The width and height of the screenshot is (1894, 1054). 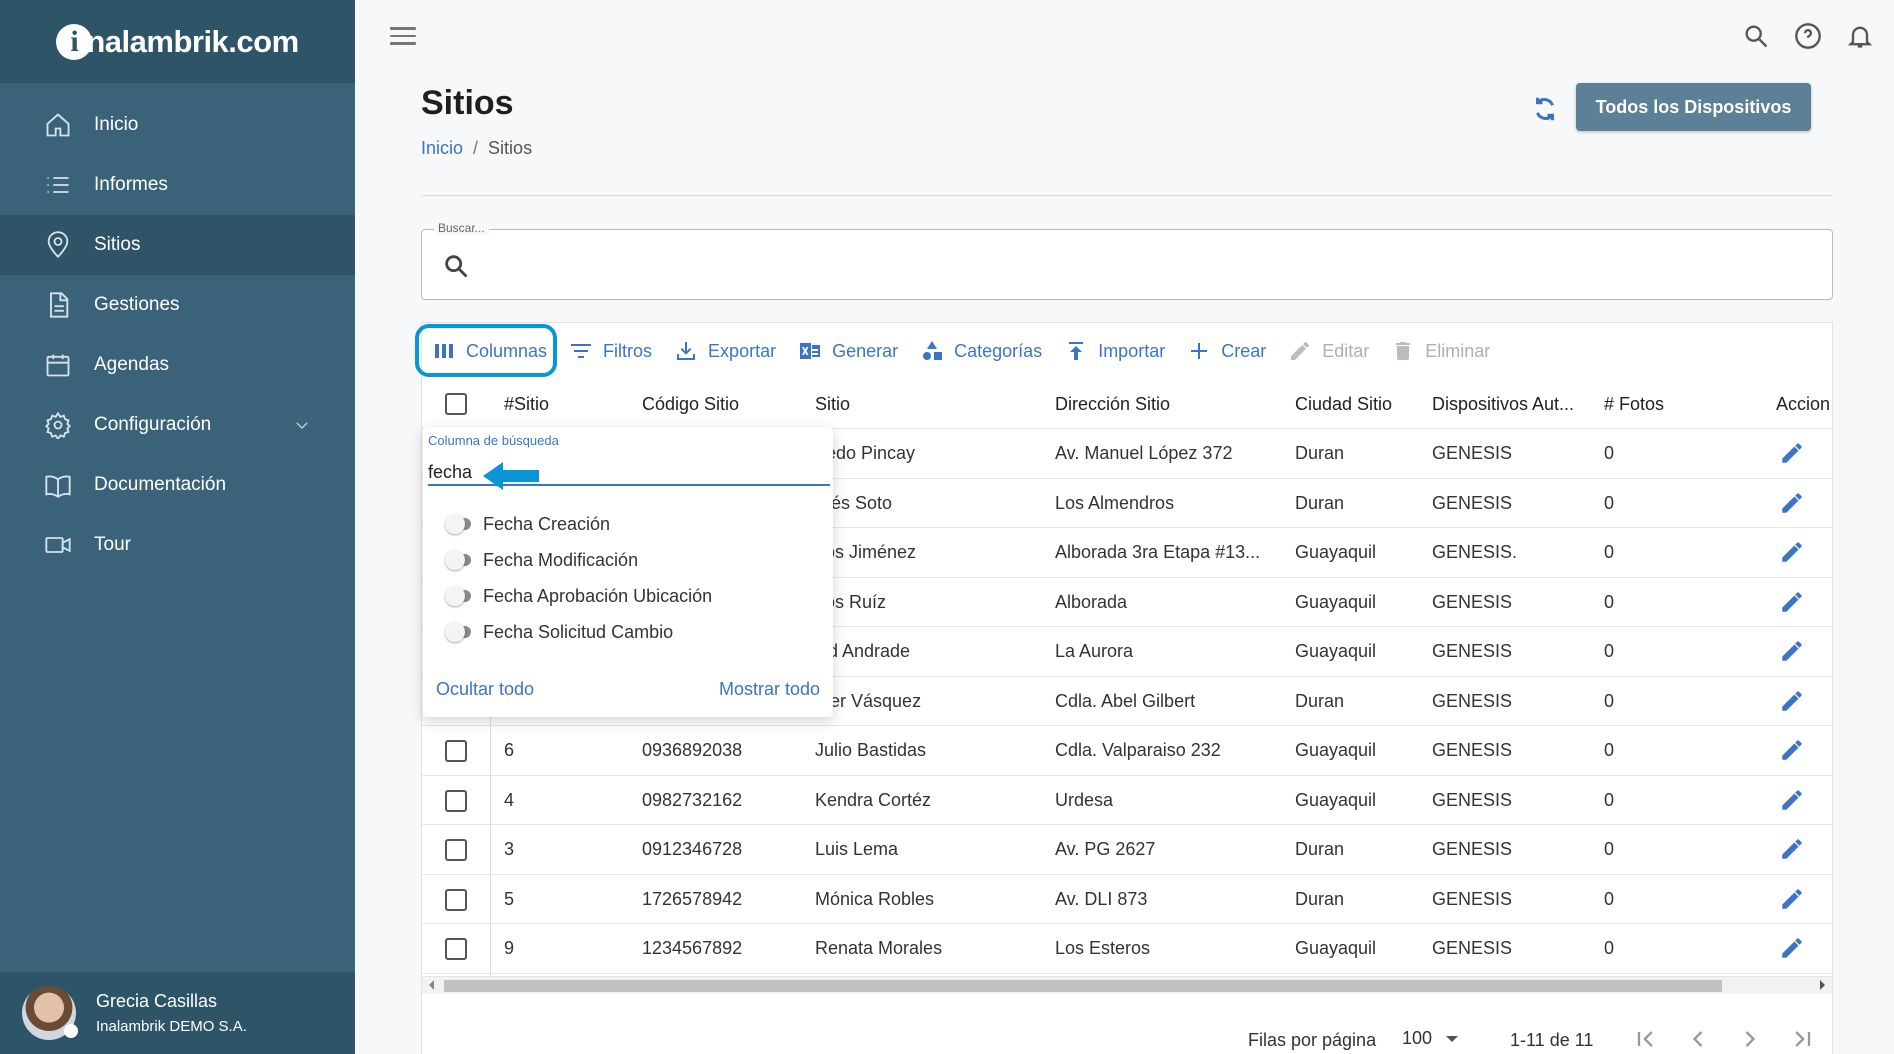 What do you see at coordinates (1756, 36) in the screenshot?
I see `search-icon` at bounding box center [1756, 36].